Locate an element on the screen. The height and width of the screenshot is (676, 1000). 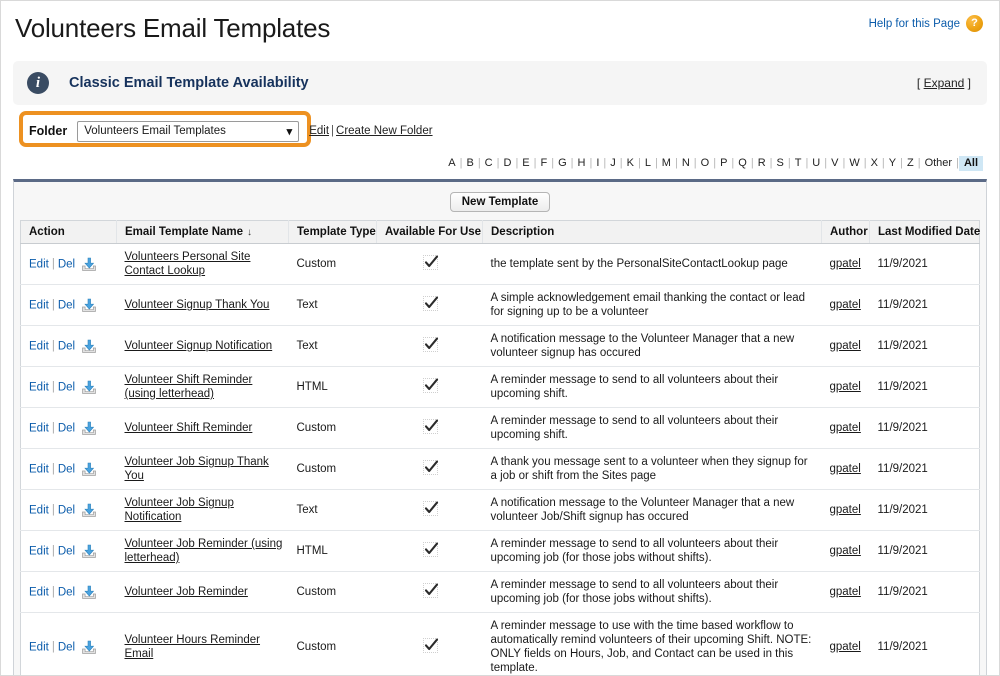
alpha-filter-k: K is located at coordinates (630, 163).